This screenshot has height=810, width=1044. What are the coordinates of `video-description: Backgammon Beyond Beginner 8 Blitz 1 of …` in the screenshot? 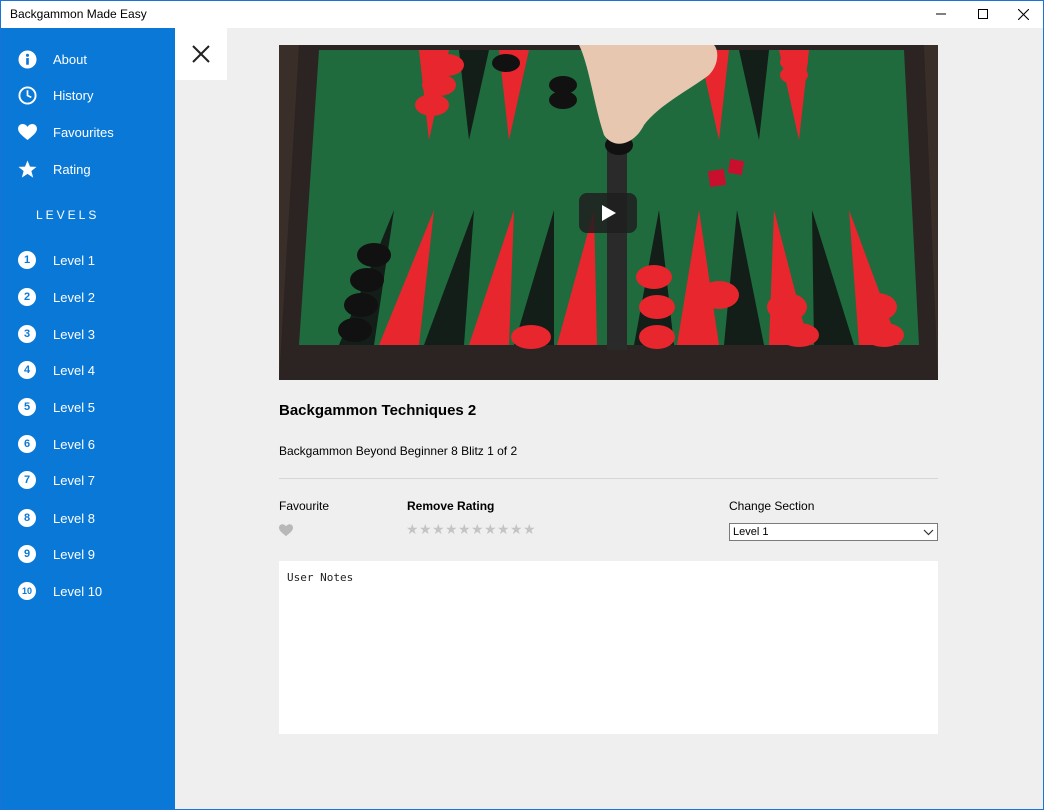 It's located at (398, 451).